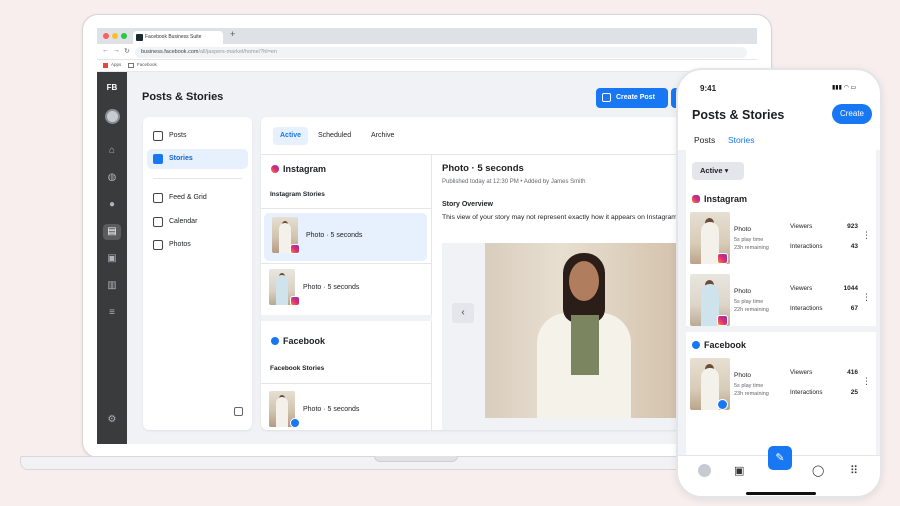 The image size is (900, 506). I want to click on instagram-section-title: Instagram, so click(298, 169).